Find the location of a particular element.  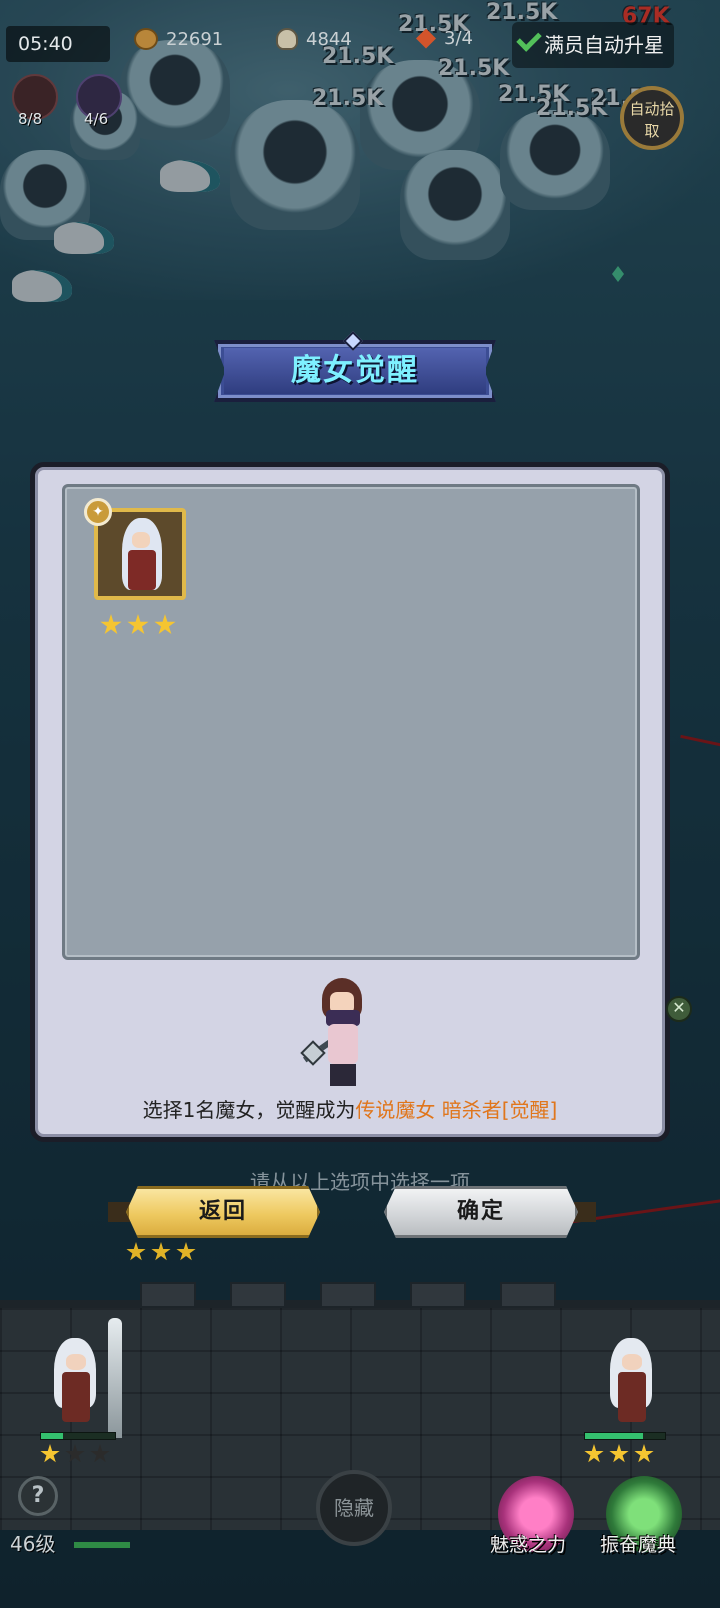

dialog-title: 魔女觉醒 is located at coordinates (355, 371).